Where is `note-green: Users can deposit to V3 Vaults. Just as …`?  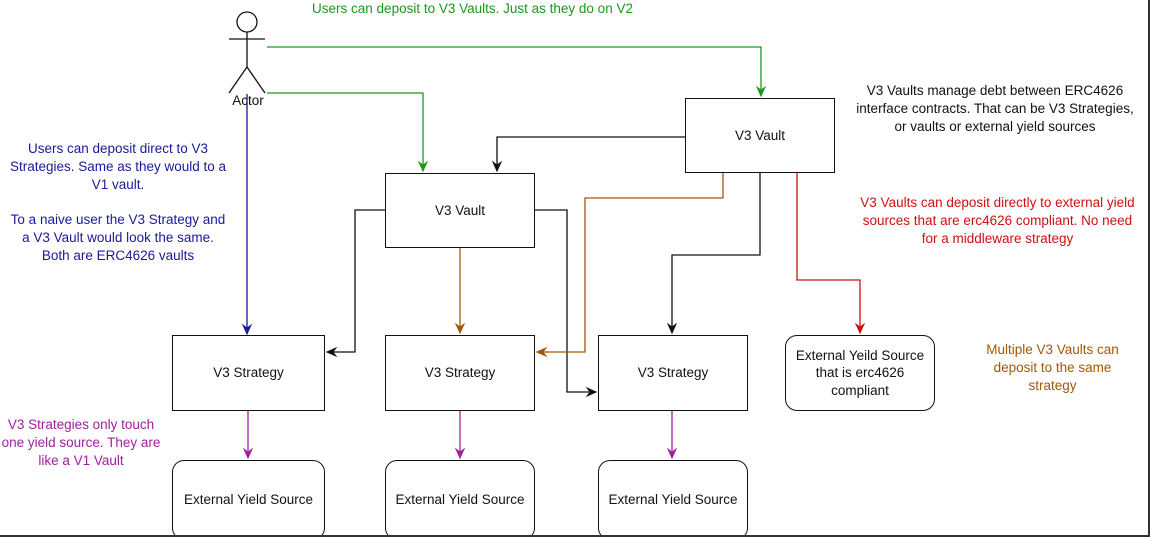 note-green: Users can deposit to V3 Vaults. Just as … is located at coordinates (472, 8).